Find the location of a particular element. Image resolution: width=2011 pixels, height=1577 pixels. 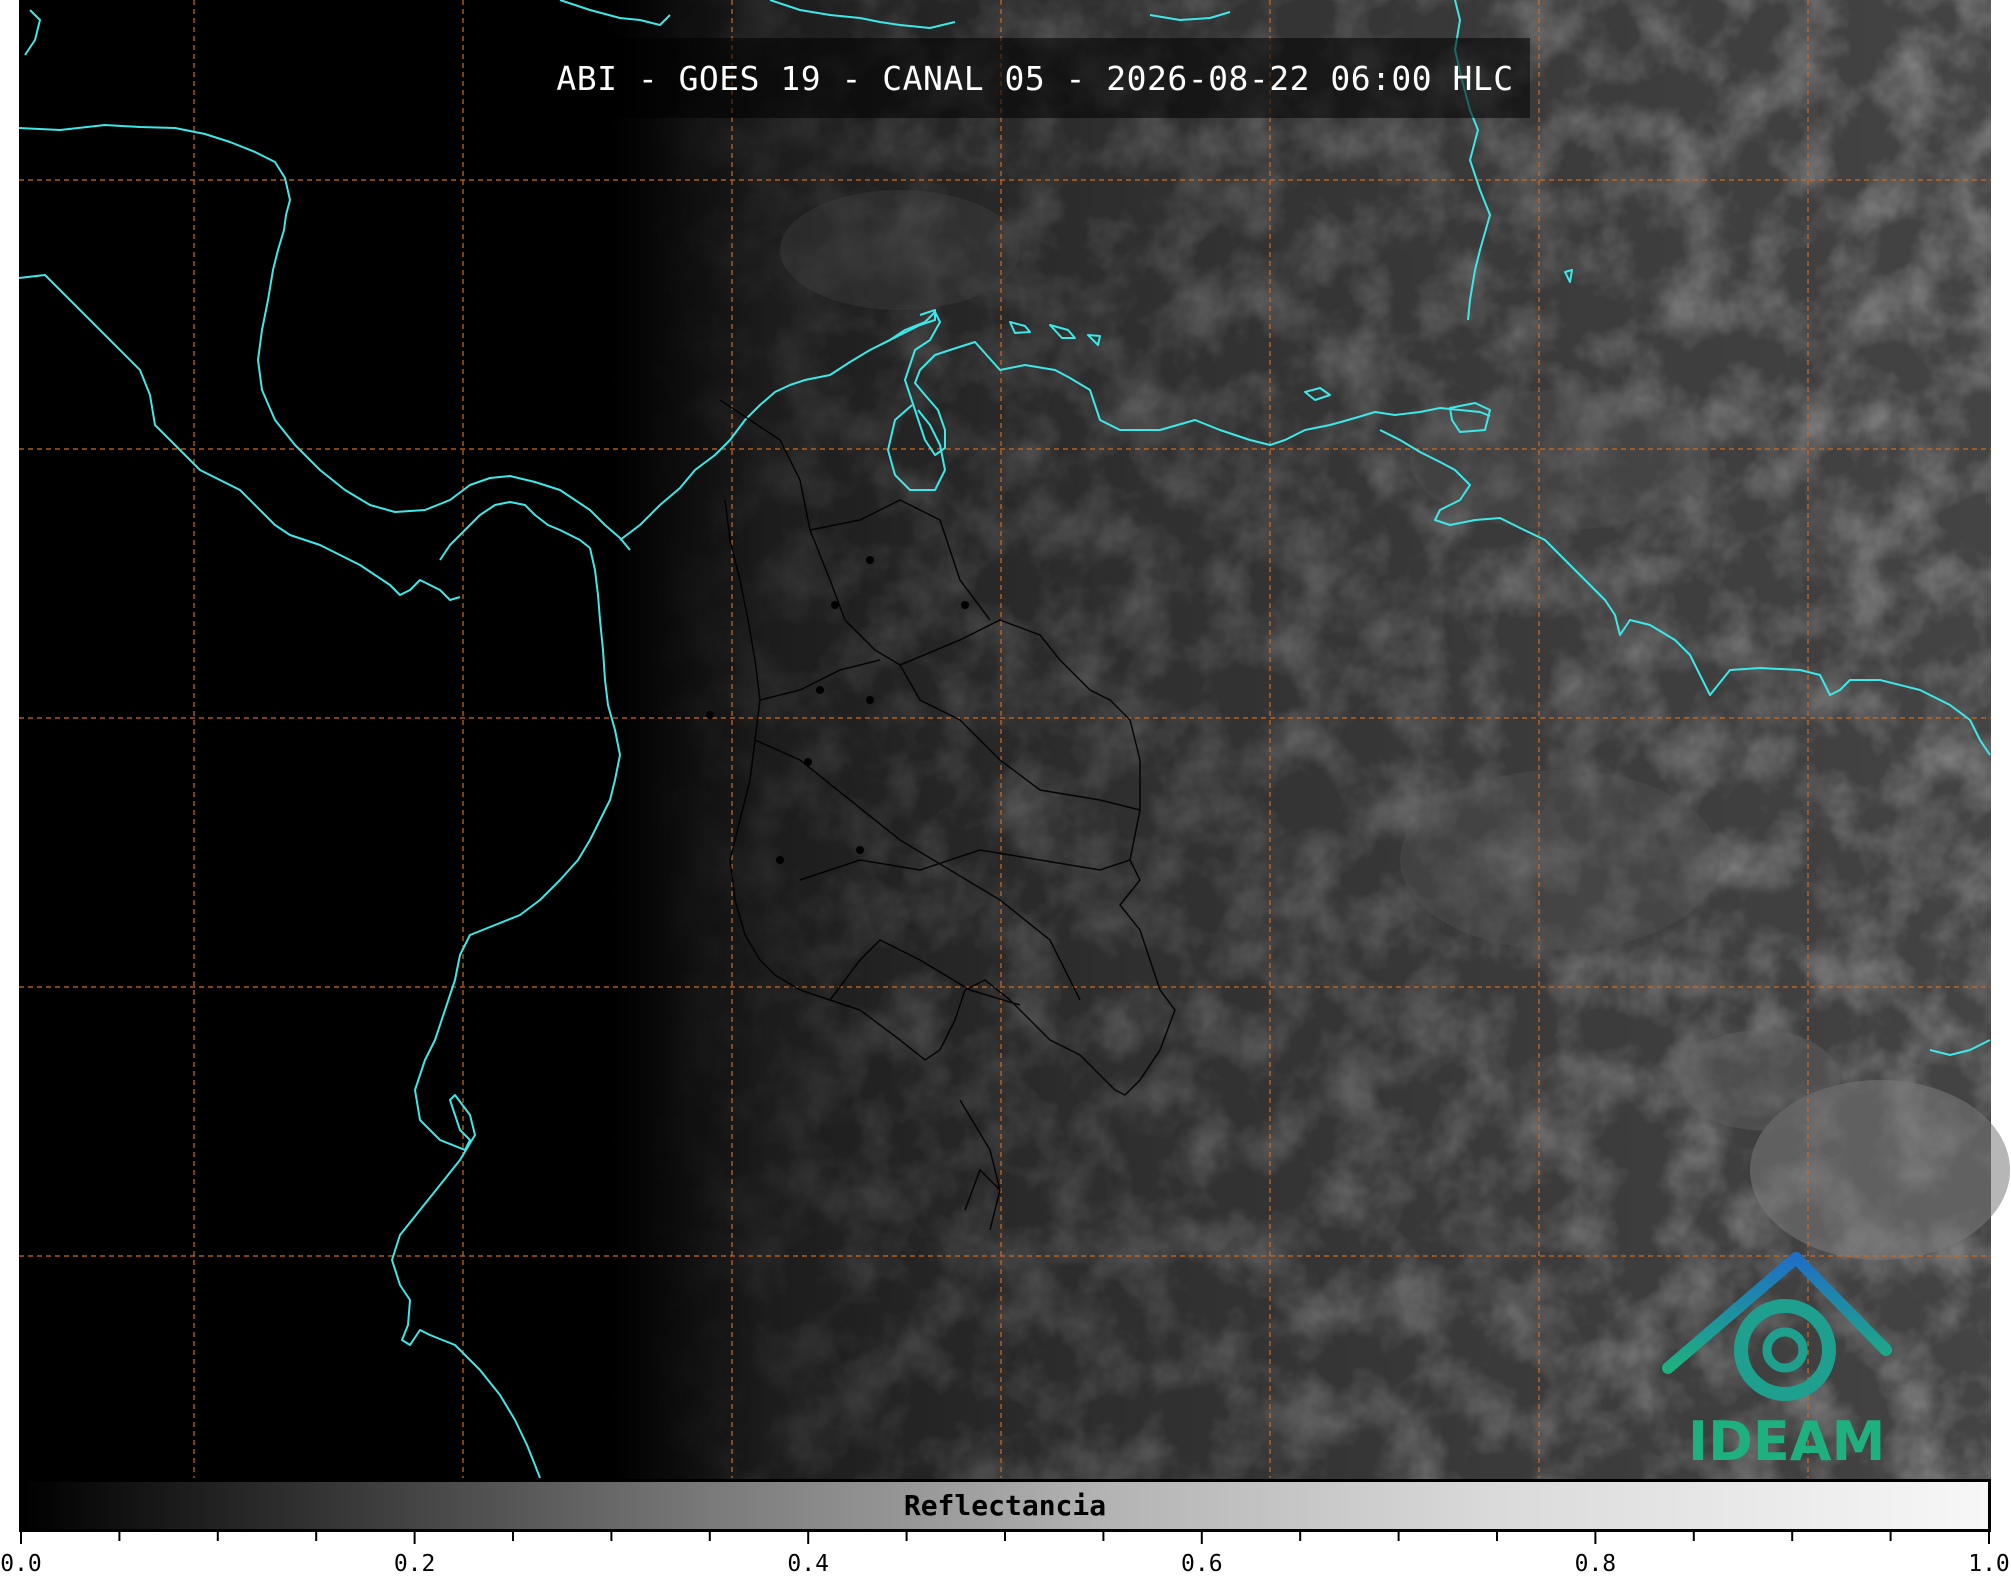

colorbar-tick-label: 1.0 is located at coordinates (1989, 1564).